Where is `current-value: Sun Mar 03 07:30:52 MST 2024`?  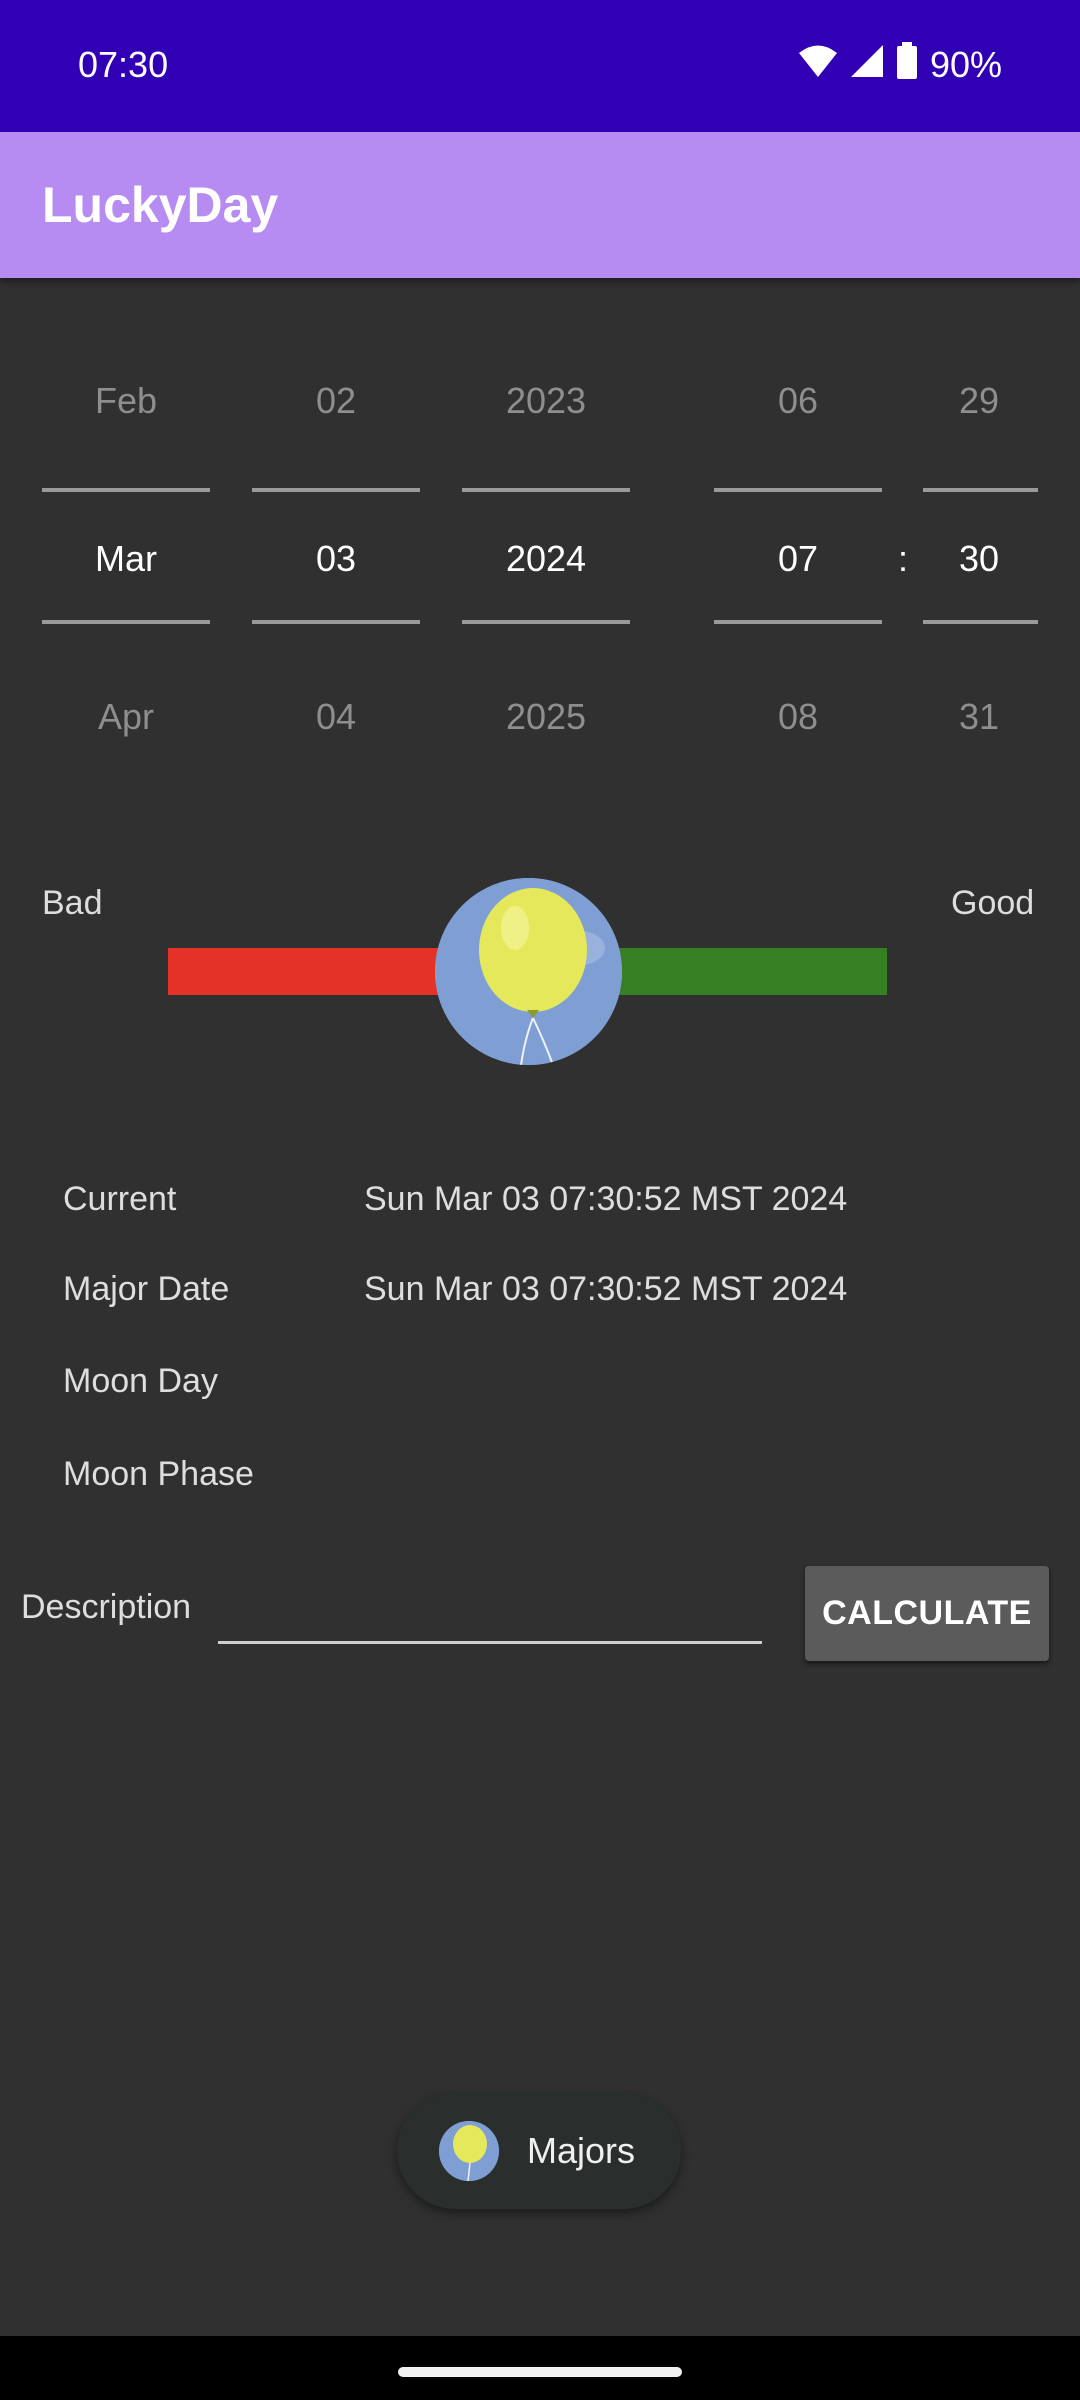 current-value: Sun Mar 03 07:30:52 MST 2024 is located at coordinates (606, 1199).